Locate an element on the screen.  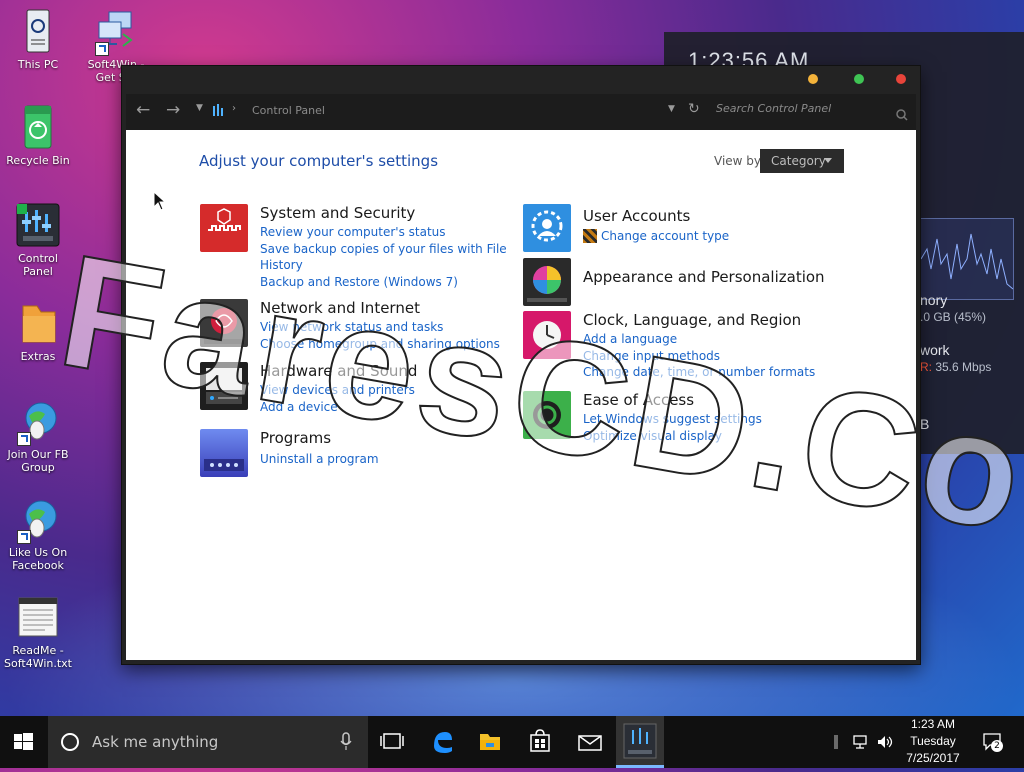
desktop-icon-label: Like Us On is located at coordinates (38, 552).